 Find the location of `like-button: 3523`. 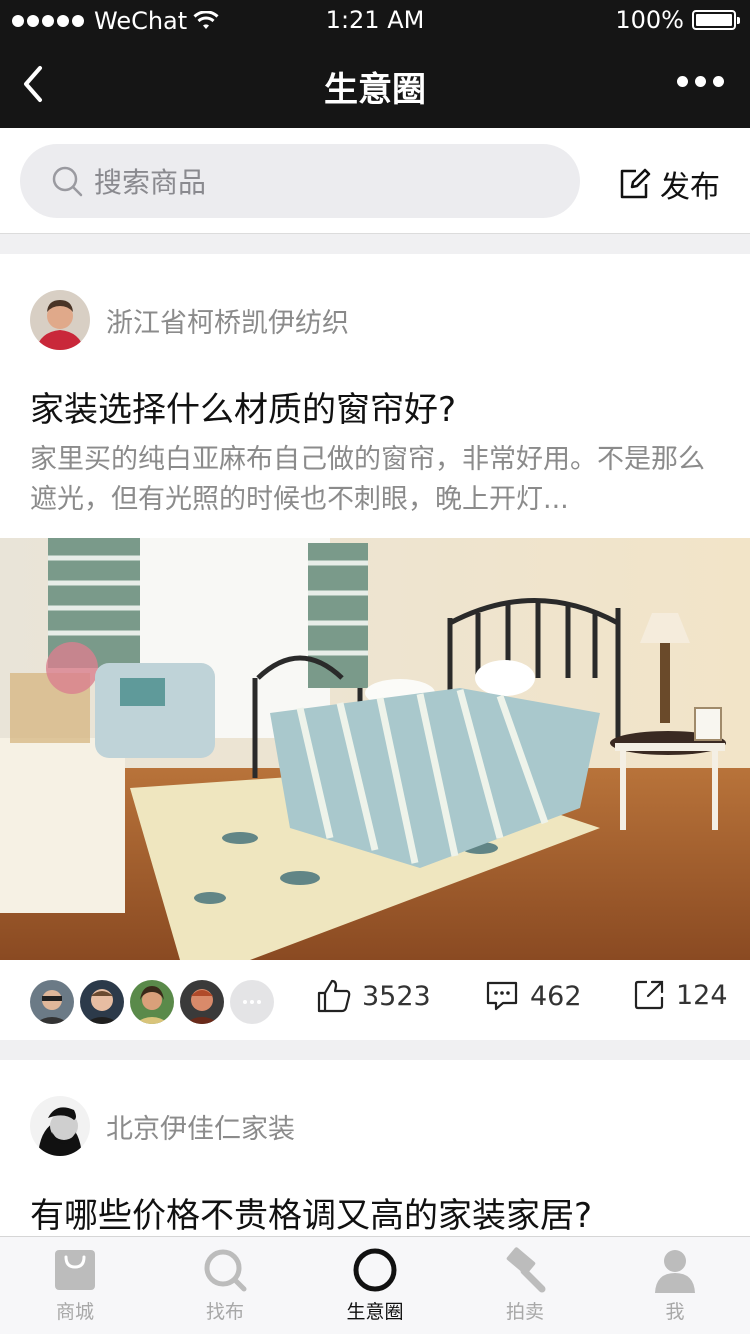

like-button: 3523 is located at coordinates (373, 996).